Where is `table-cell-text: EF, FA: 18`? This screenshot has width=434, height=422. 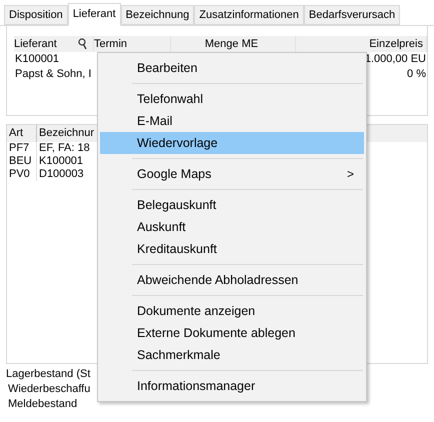 table-cell-text: EF, FA: 18 is located at coordinates (64, 148).